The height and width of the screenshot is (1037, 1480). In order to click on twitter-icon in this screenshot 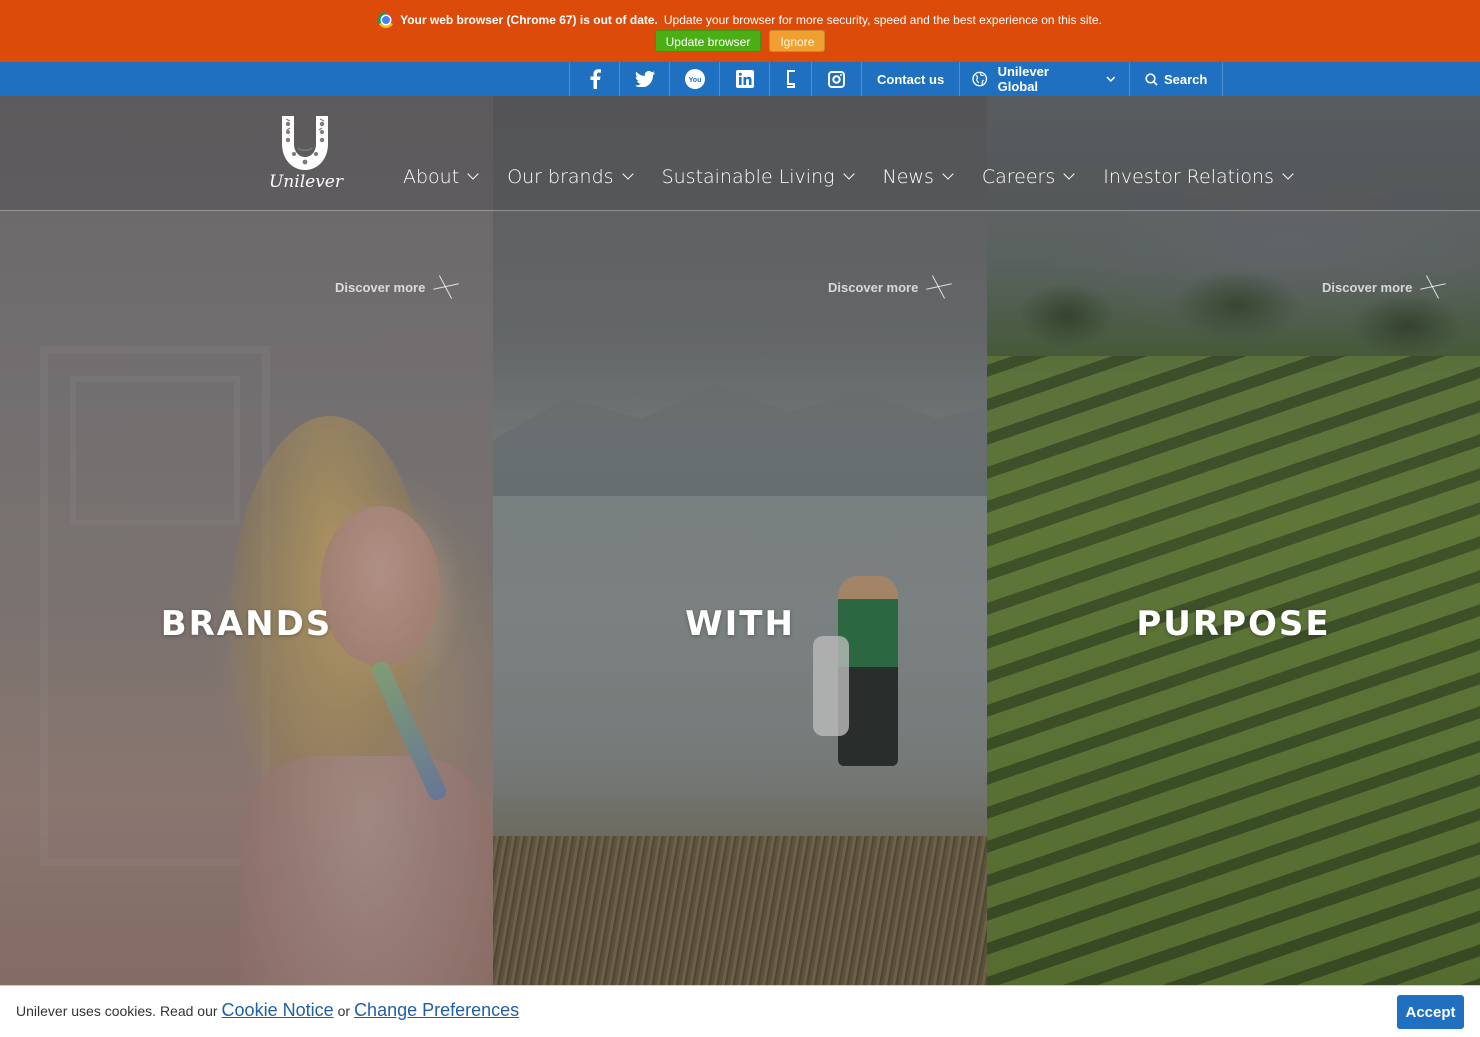, I will do `click(644, 79)`.